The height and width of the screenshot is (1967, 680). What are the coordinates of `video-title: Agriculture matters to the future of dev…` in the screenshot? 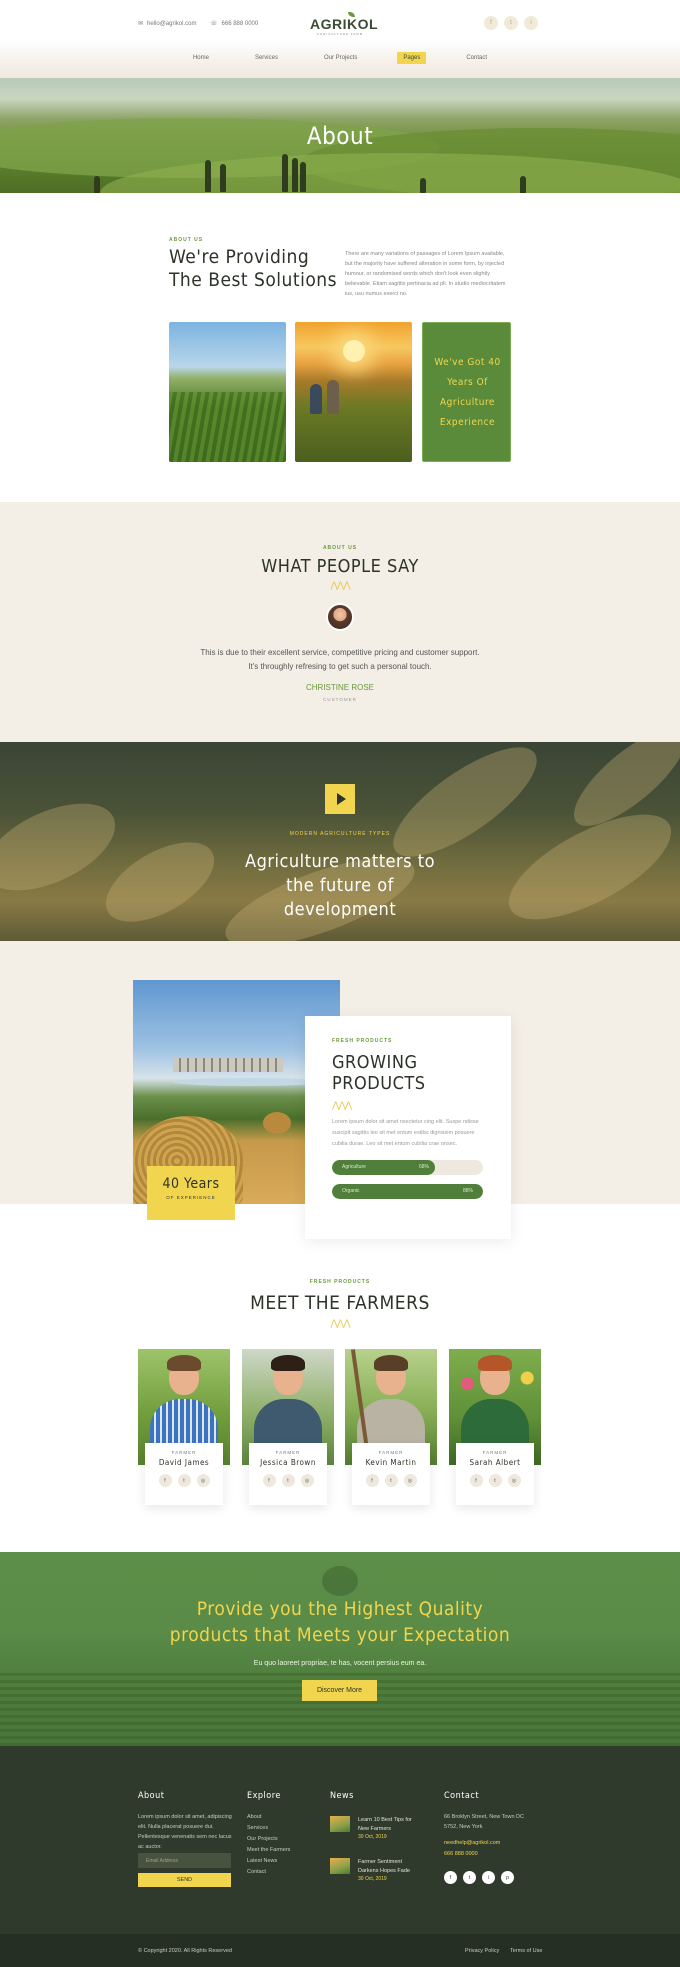 It's located at (340, 885).